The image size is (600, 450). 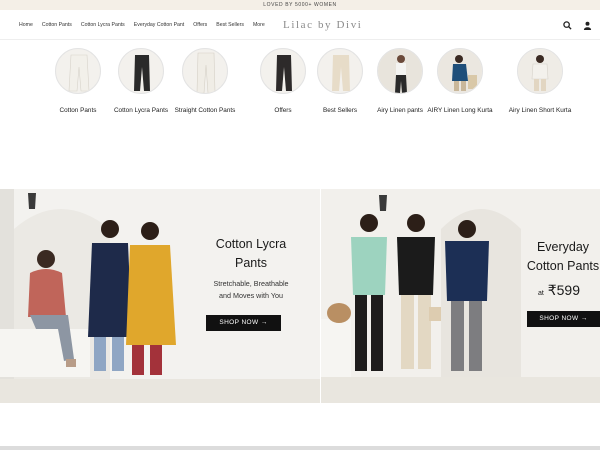 I want to click on announcement-bar: LOVED BY 5000+ WOMEN, so click(x=300, y=5).